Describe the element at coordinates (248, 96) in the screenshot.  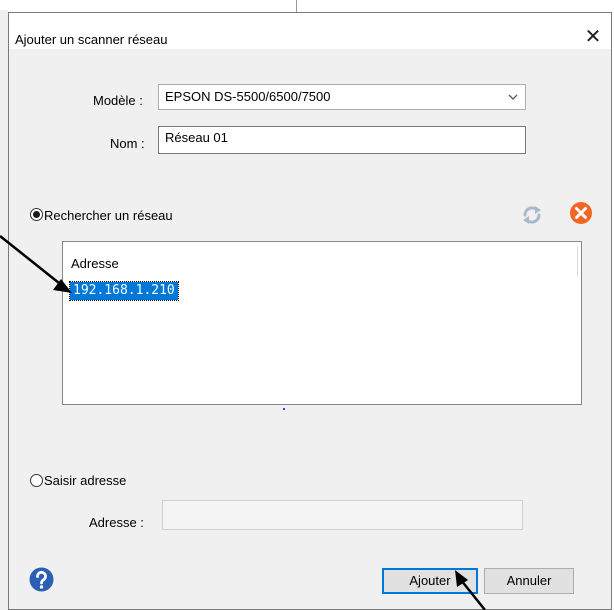
I see `model-select-value: EPSON DS-5500/6500/7500` at that location.